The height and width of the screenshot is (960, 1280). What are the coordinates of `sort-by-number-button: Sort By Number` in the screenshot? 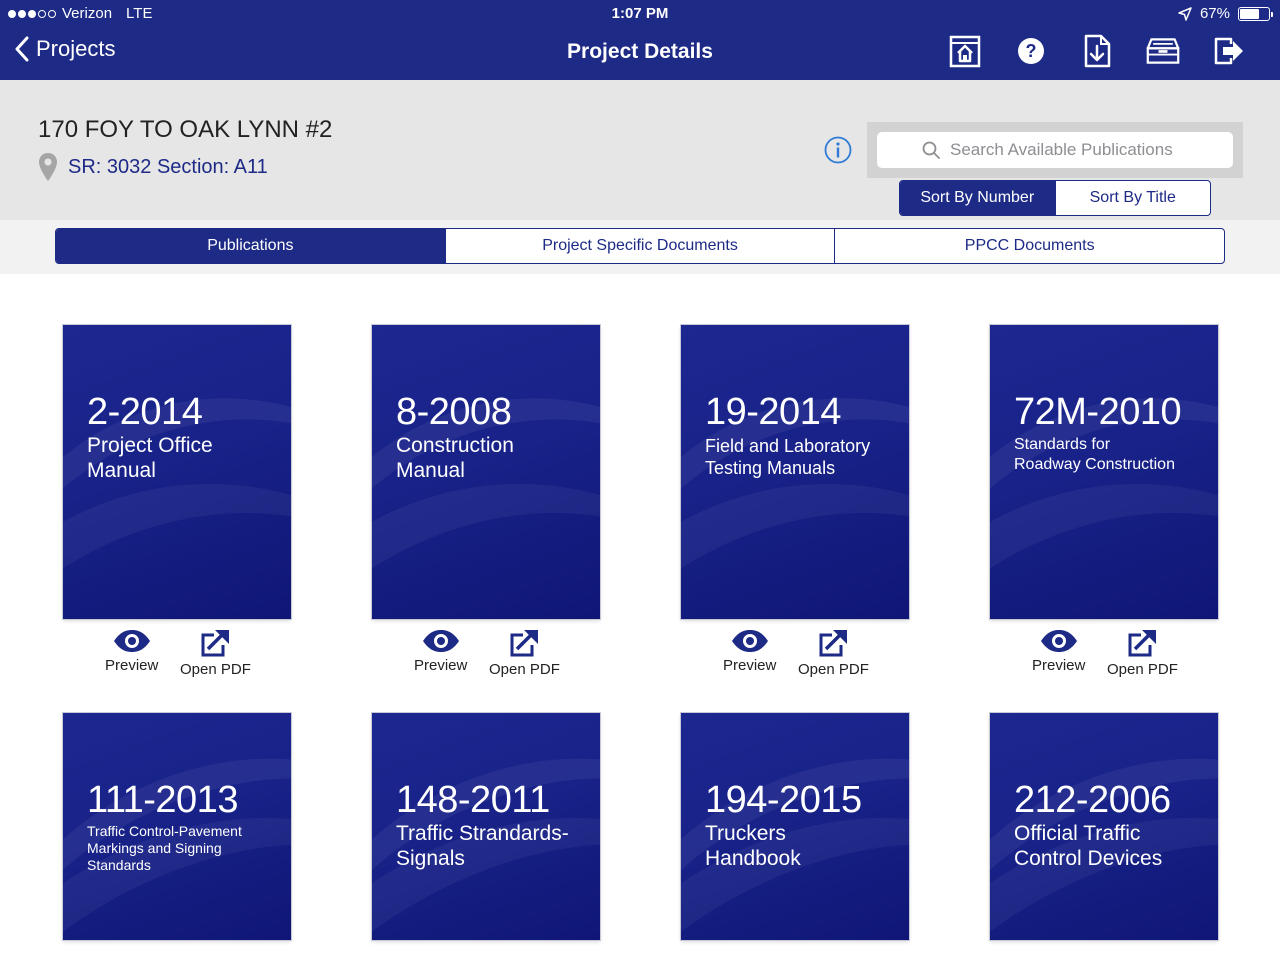 It's located at (977, 198).